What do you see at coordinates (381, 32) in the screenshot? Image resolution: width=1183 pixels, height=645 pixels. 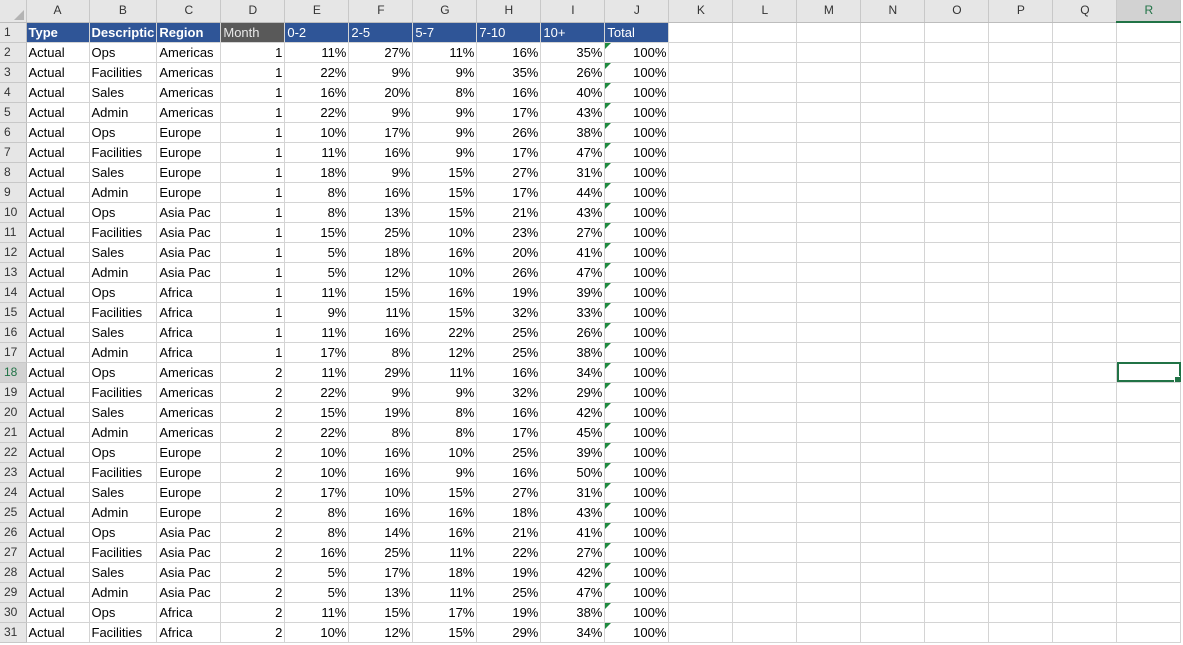 I see `header-bucket-2-5: 2-5` at bounding box center [381, 32].